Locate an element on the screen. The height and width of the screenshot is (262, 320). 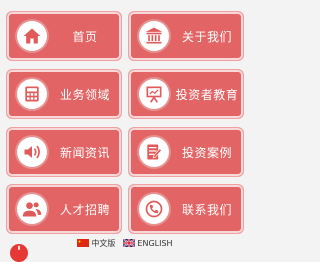
china-flag-icon is located at coordinates (83, 243).